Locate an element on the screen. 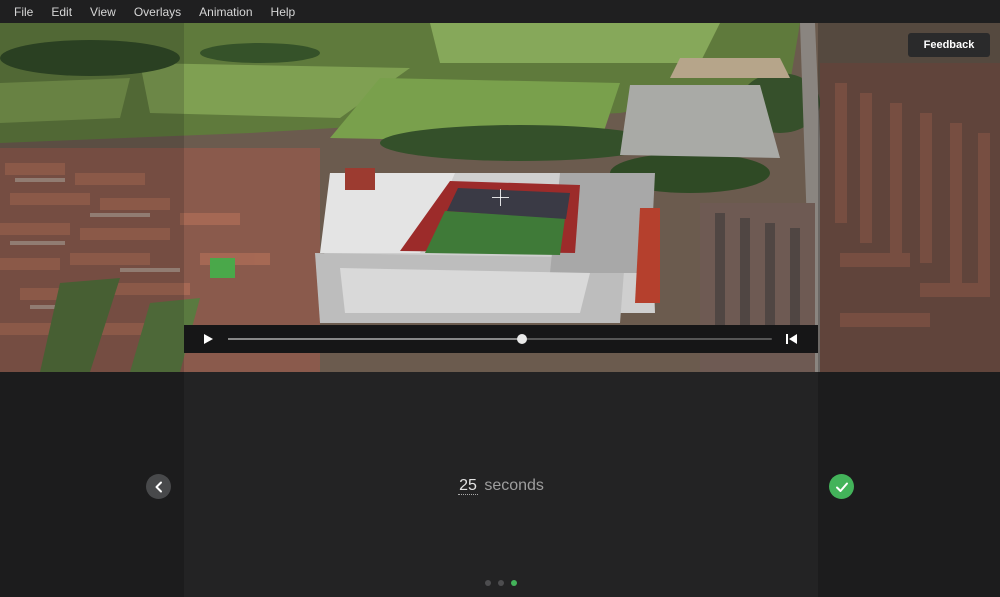  checkmark-icon is located at coordinates (841, 487).